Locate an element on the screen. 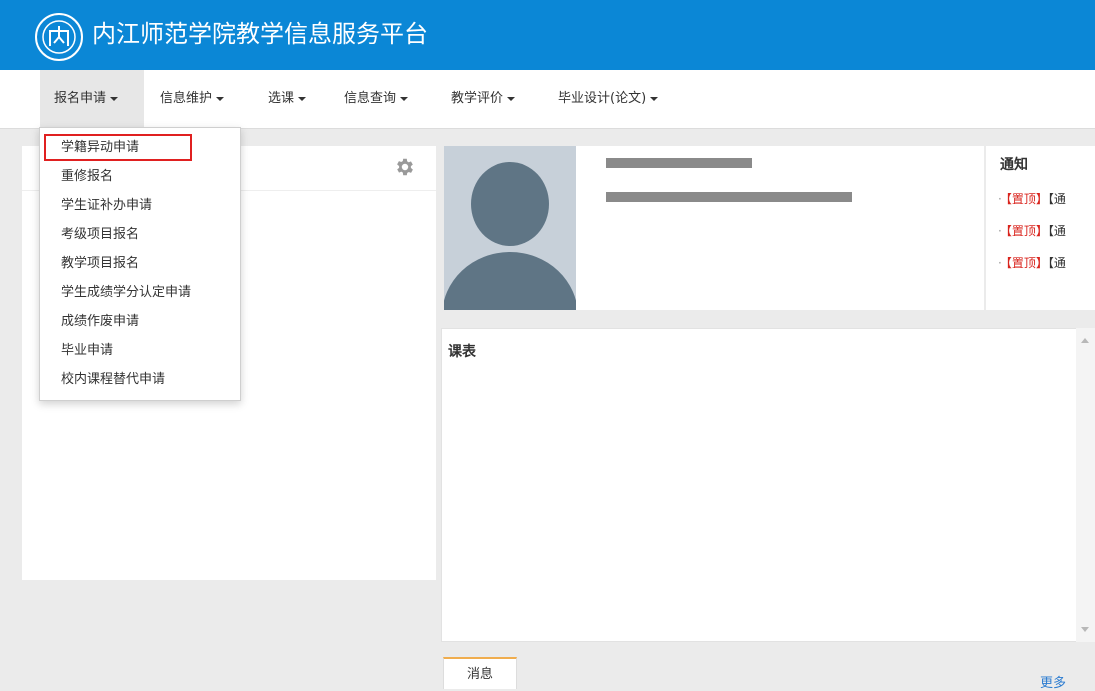 This screenshot has height=691, width=1095. menu-item-graduation: 毕业申请 is located at coordinates (140, 350).